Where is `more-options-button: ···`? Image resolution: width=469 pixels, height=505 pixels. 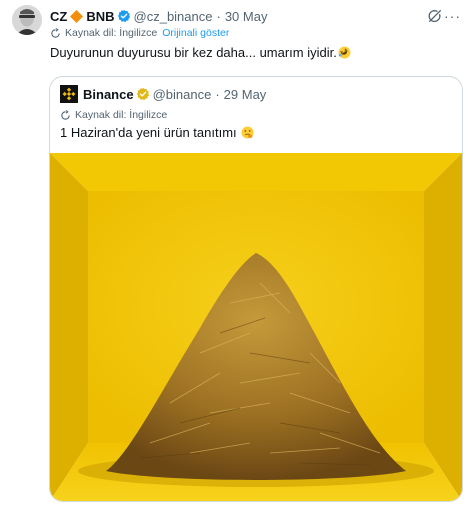
more-options-button: ··· is located at coordinates (452, 16).